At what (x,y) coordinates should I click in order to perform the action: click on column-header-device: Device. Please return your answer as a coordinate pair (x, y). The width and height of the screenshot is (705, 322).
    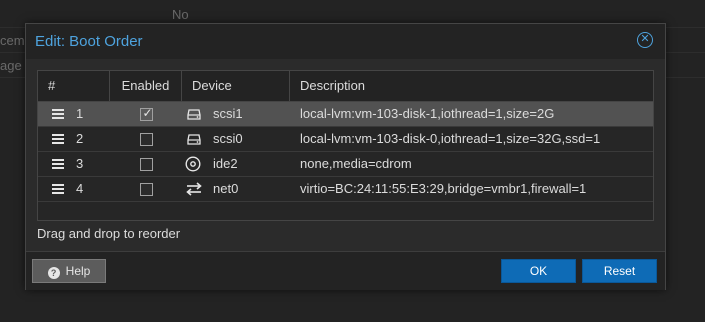
    Looking at the image, I should click on (236, 86).